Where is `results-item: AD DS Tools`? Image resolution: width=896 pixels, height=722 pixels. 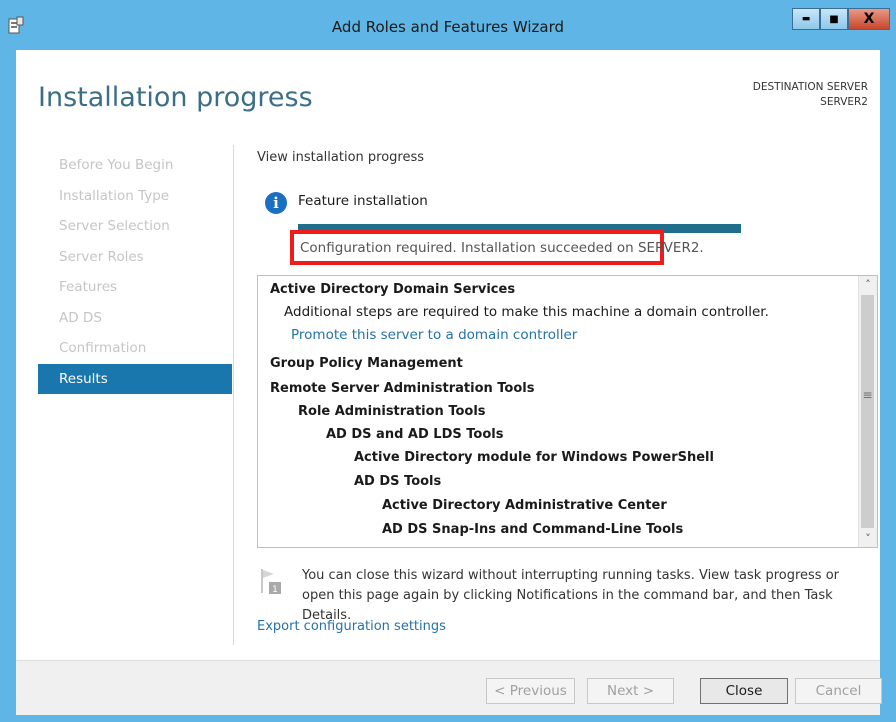 results-item: AD DS Tools is located at coordinates (398, 481).